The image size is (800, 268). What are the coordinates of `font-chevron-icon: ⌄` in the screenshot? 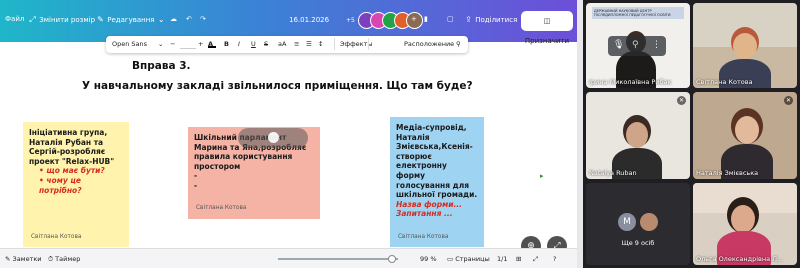 It's located at (160, 44).